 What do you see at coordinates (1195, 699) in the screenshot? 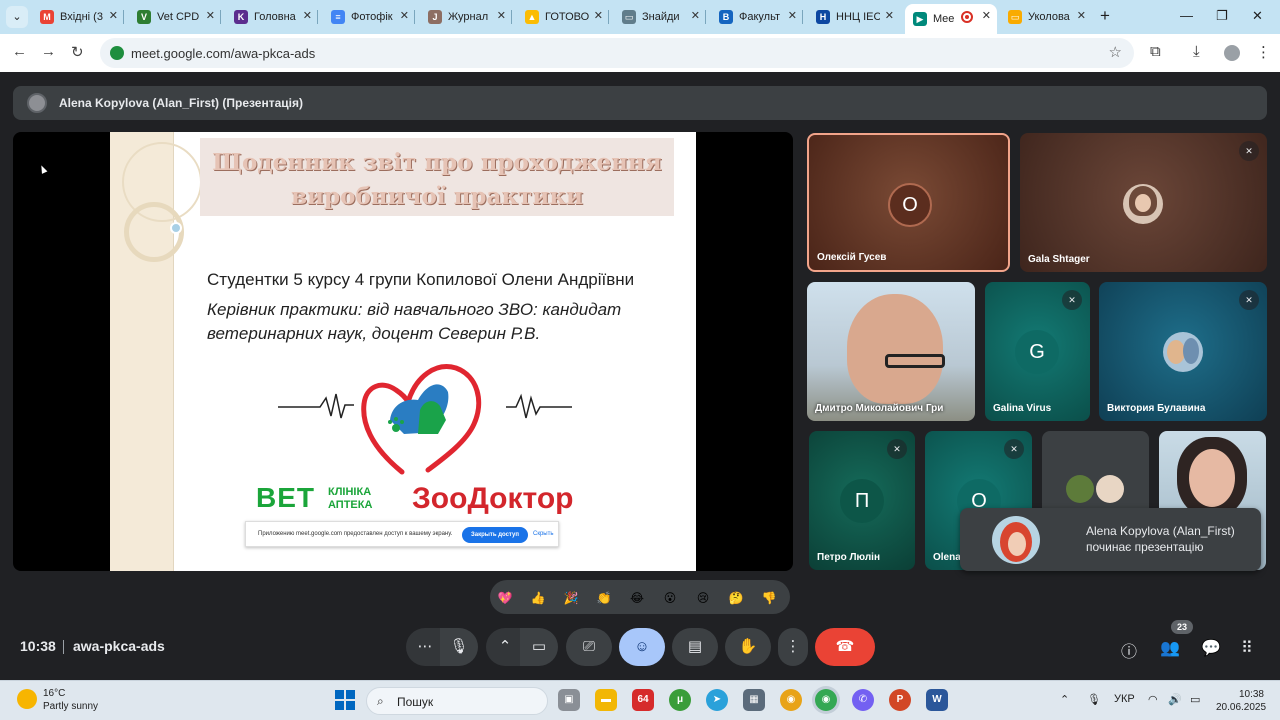
I see `battery-icon: ▭` at bounding box center [1195, 699].